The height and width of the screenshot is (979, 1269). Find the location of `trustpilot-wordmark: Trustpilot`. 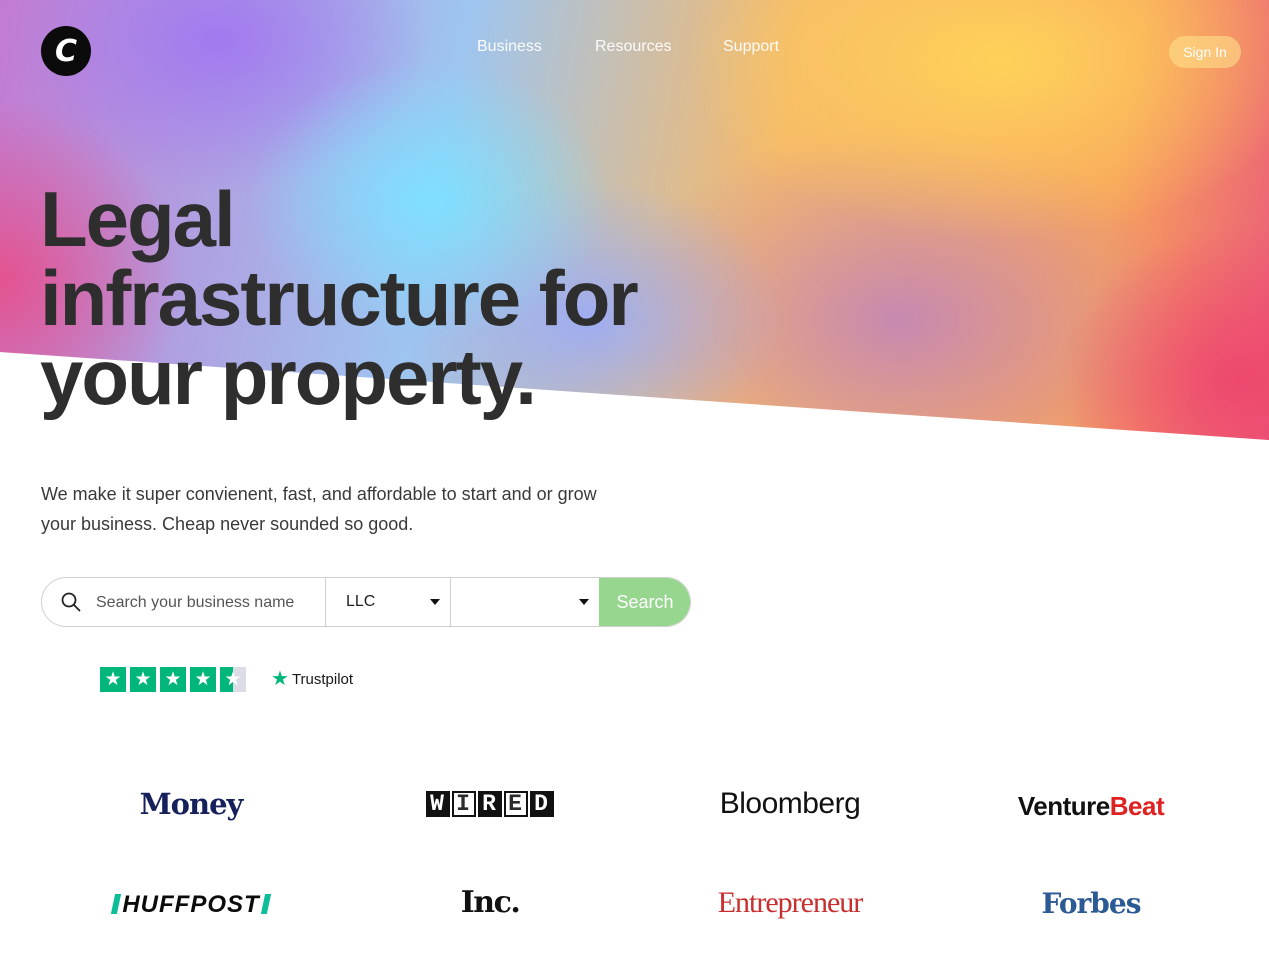

trustpilot-wordmark: Trustpilot is located at coordinates (322, 679).